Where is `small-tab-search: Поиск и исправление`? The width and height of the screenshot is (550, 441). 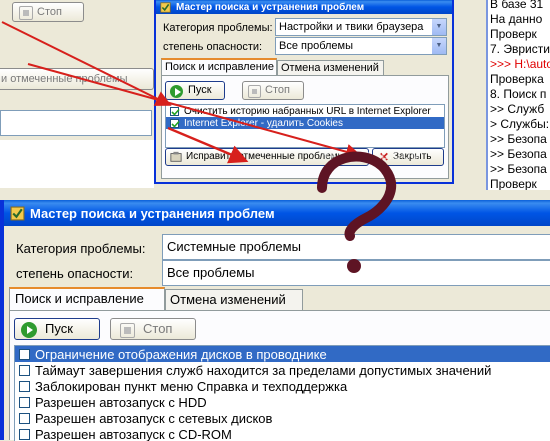 small-tab-search: Поиск и исправление is located at coordinates (219, 67).